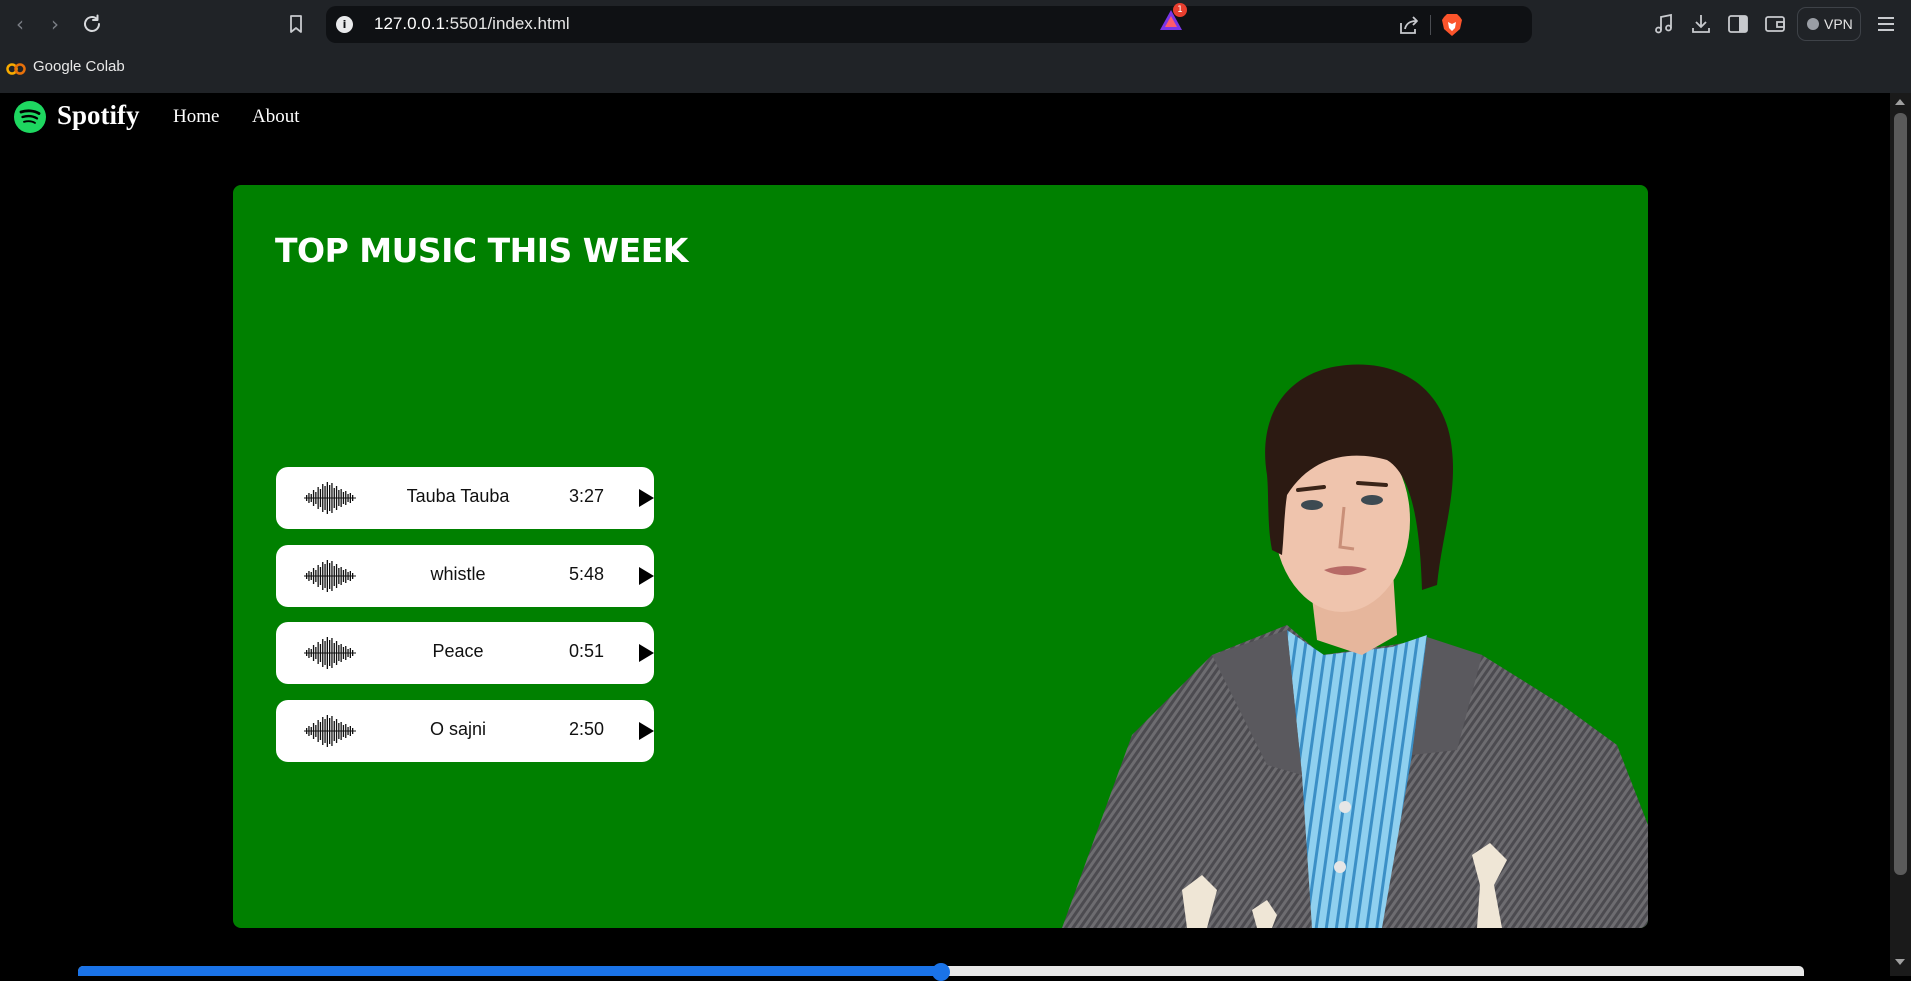 This screenshot has height=981, width=1911. I want to click on scroll-thumb, so click(1900, 494).